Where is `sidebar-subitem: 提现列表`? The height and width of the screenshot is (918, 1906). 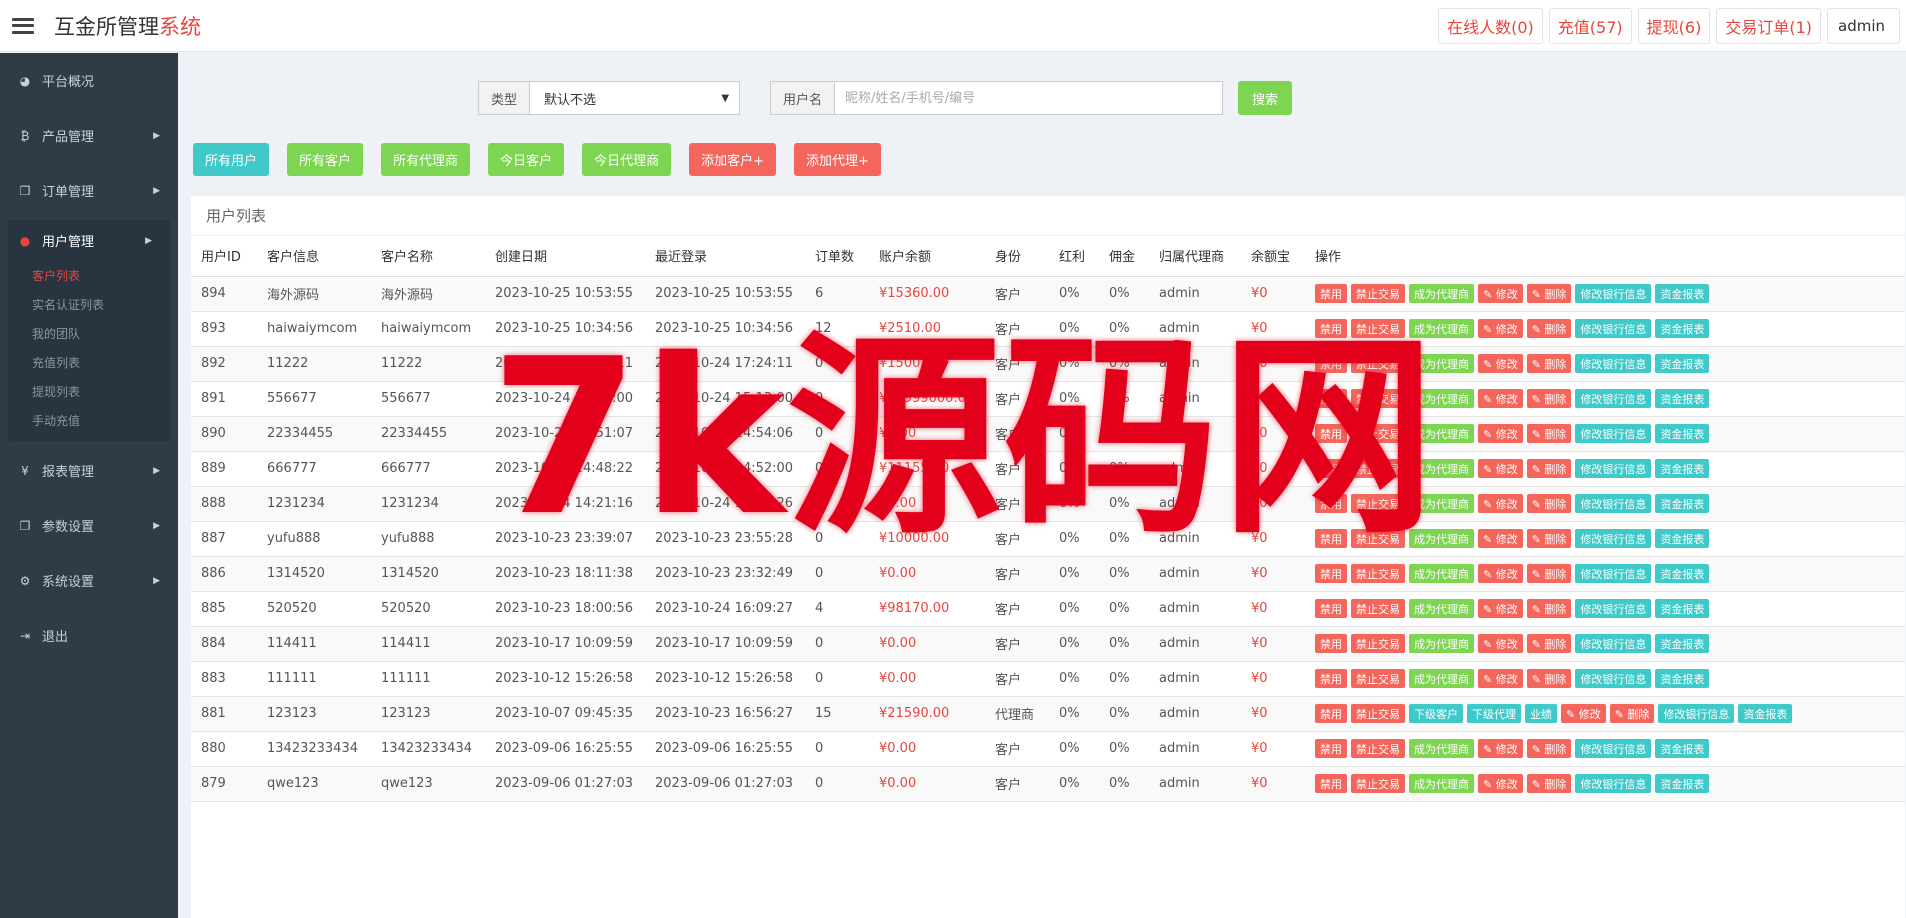
sidebar-subitem: 提现列表 is located at coordinates (85, 391).